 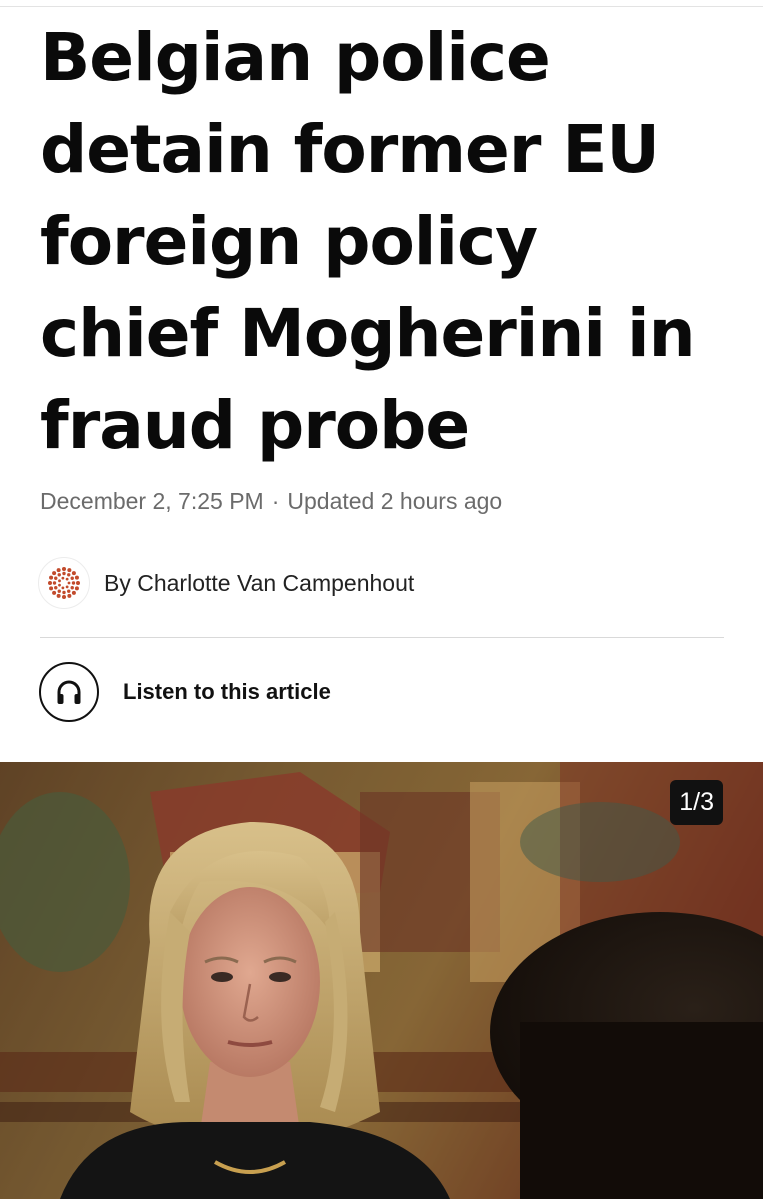 What do you see at coordinates (259, 583) in the screenshot?
I see `author-name: By Charlotte Van Campenhout` at bounding box center [259, 583].